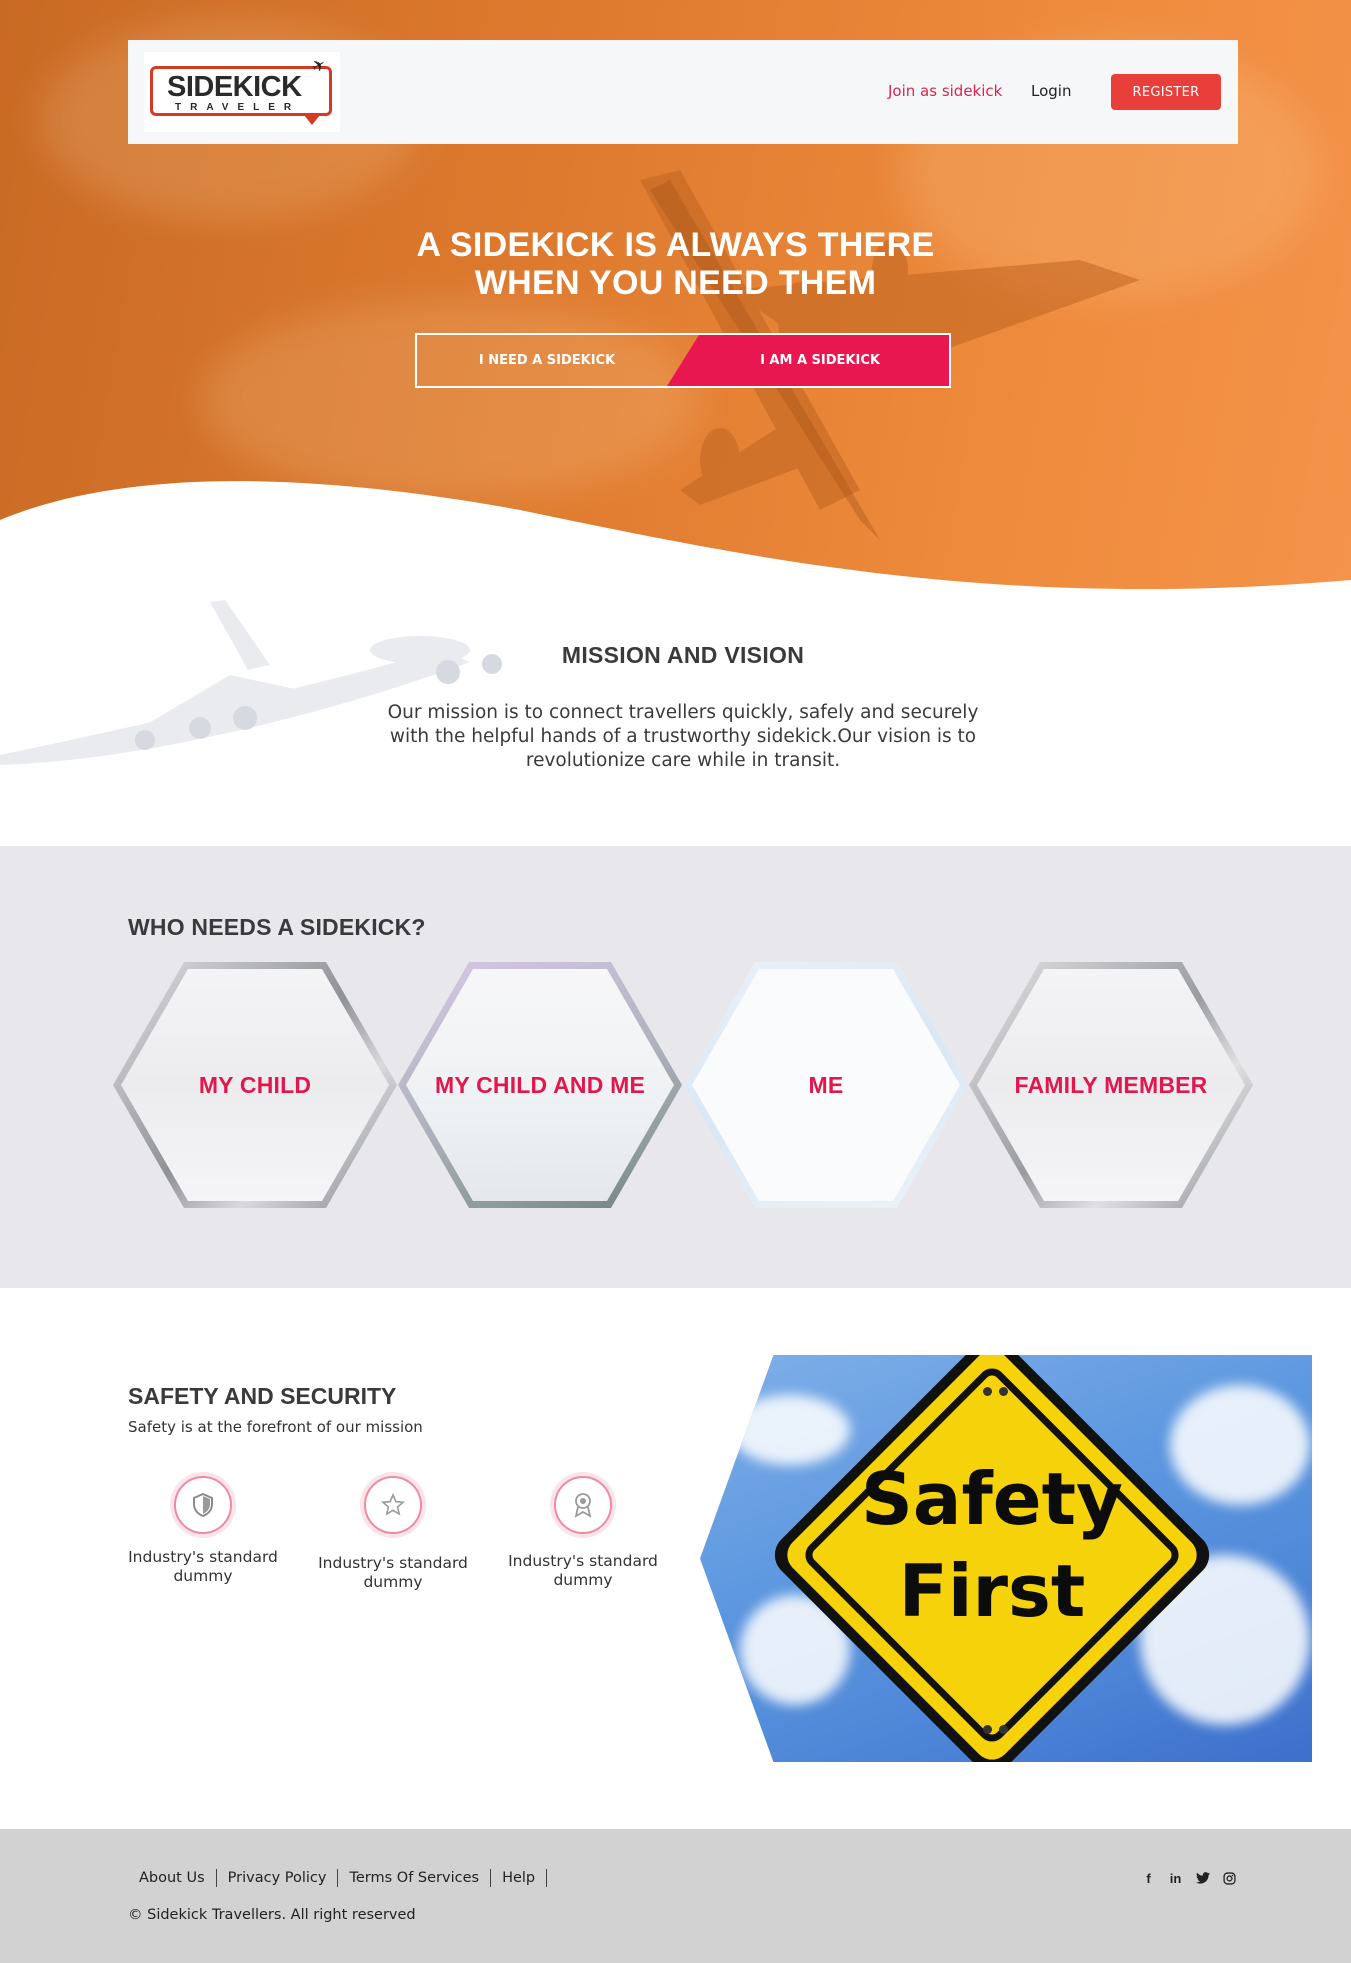 The width and height of the screenshot is (1351, 1963). What do you see at coordinates (238, 107) in the screenshot?
I see `logo-sub-text: TRAVELER` at bounding box center [238, 107].